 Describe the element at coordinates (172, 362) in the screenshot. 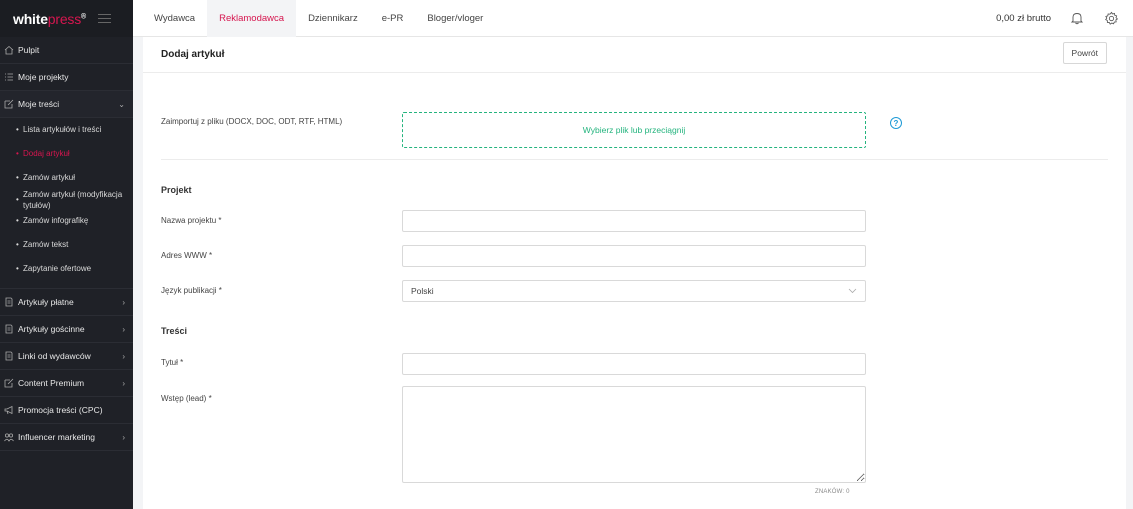

I see `title-label: Tytuł *` at that location.